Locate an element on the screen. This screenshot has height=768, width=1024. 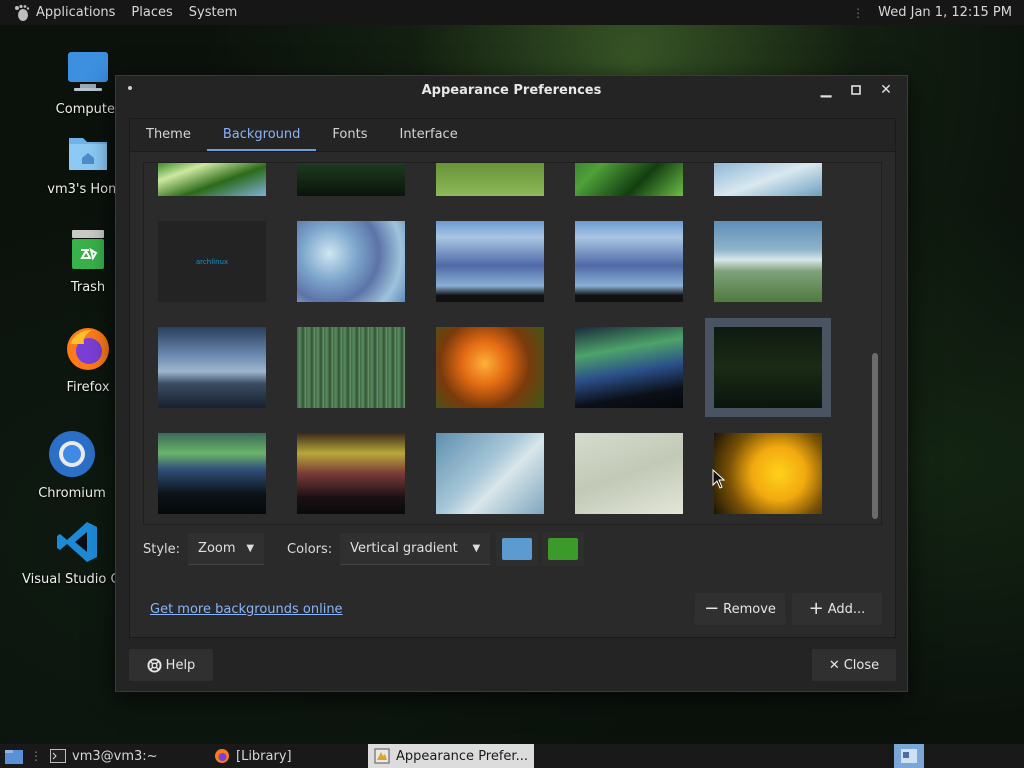
minus-icon: − is located at coordinates (712, 608).